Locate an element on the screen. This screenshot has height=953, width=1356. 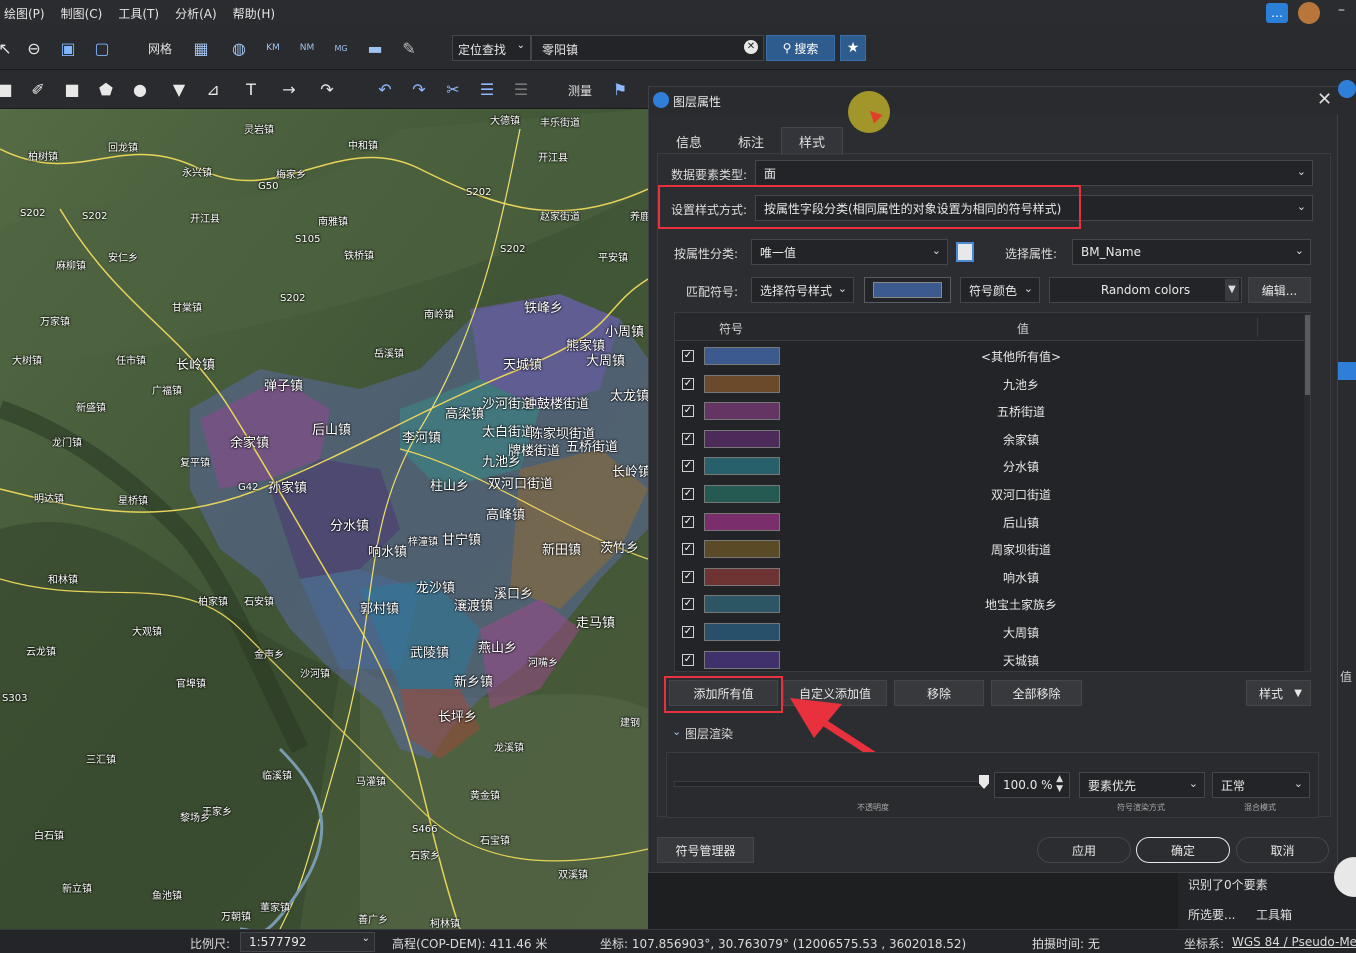
zoom-out-icon: ⊖ is located at coordinates (34, 48).